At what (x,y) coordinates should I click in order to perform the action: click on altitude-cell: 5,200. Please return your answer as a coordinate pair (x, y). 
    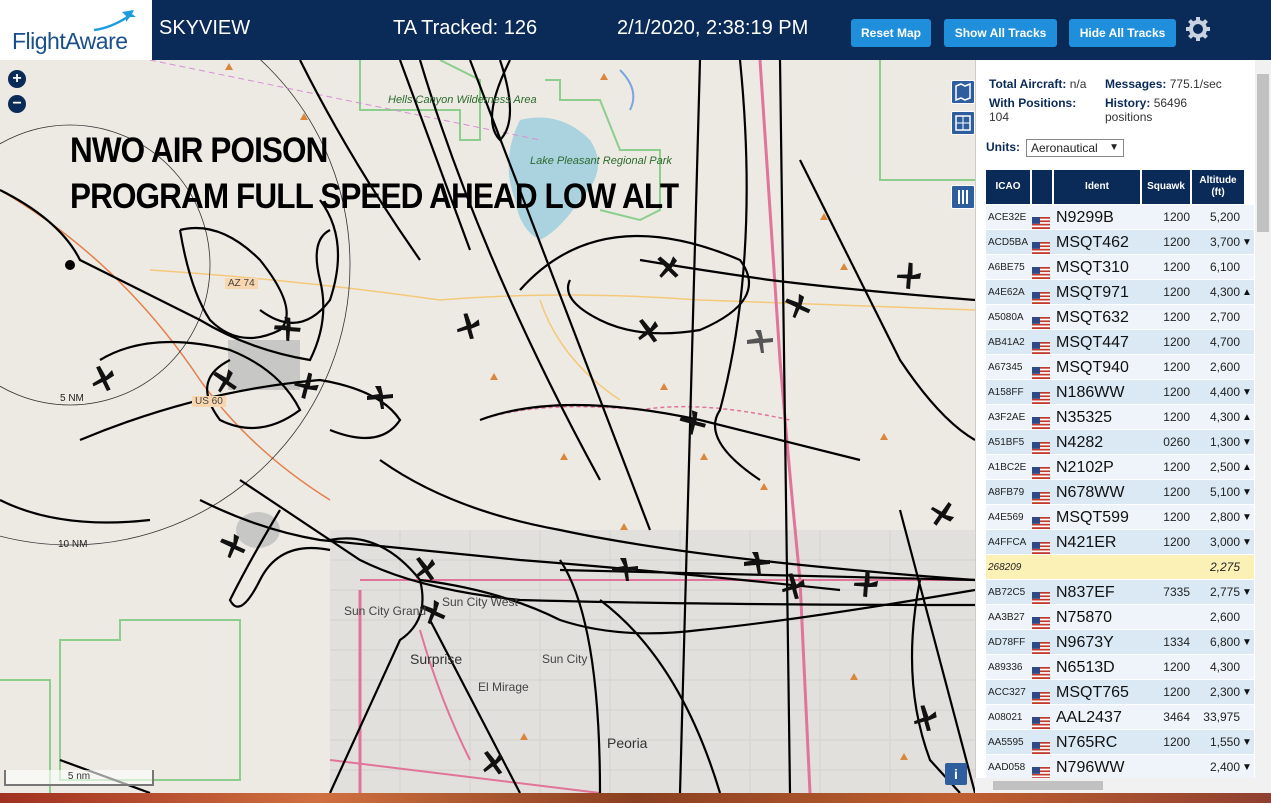
    Looking at the image, I should click on (1224, 217).